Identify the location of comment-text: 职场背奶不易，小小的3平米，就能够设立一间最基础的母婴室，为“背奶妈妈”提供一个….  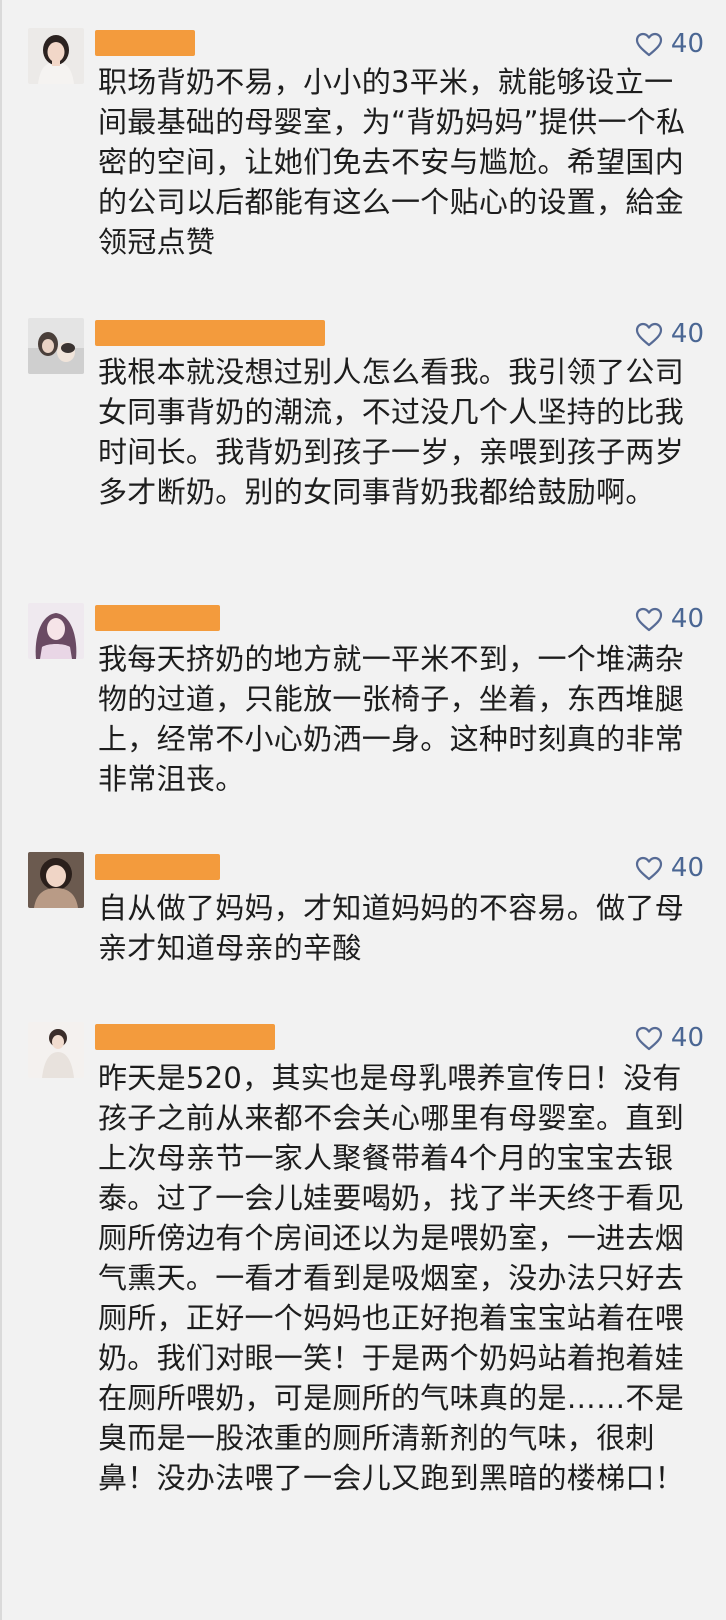
(392, 162).